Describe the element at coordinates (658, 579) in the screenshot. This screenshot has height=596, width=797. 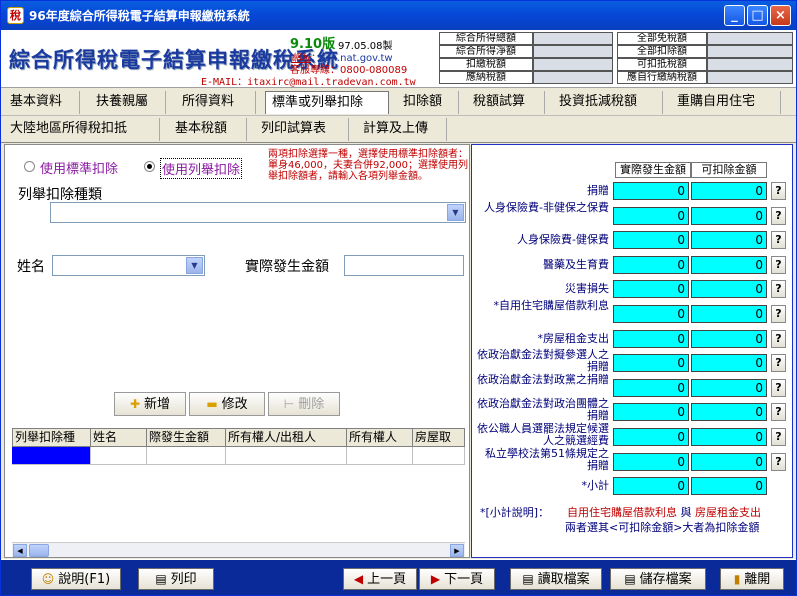
I see `save-file-button: ▤ 儲存檔案` at that location.